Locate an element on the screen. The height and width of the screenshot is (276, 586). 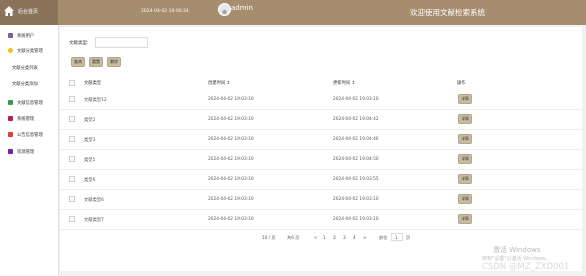
page-number: 4 is located at coordinates (354, 237).